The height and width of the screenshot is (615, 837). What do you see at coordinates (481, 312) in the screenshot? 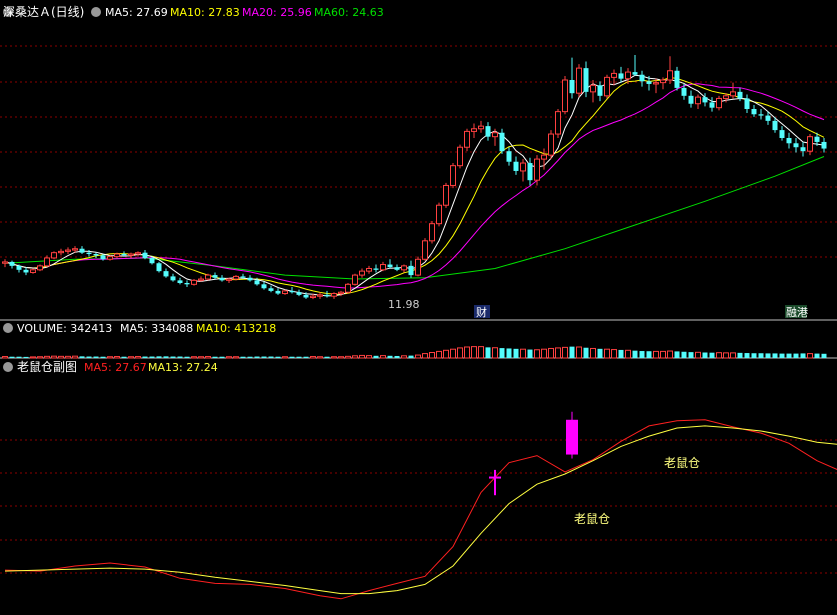
I see `badge-cai: 财` at bounding box center [481, 312].